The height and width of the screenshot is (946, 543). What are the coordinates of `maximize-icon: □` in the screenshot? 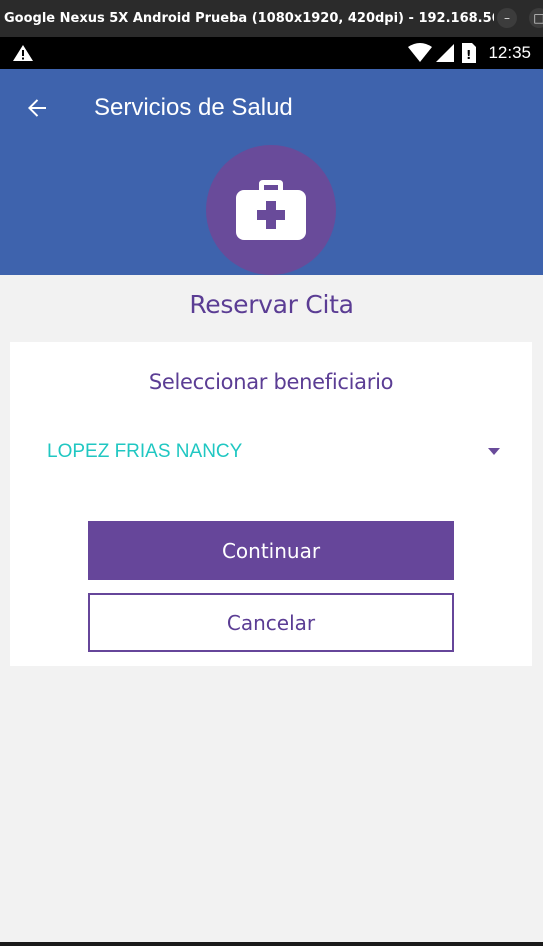 It's located at (538, 18).